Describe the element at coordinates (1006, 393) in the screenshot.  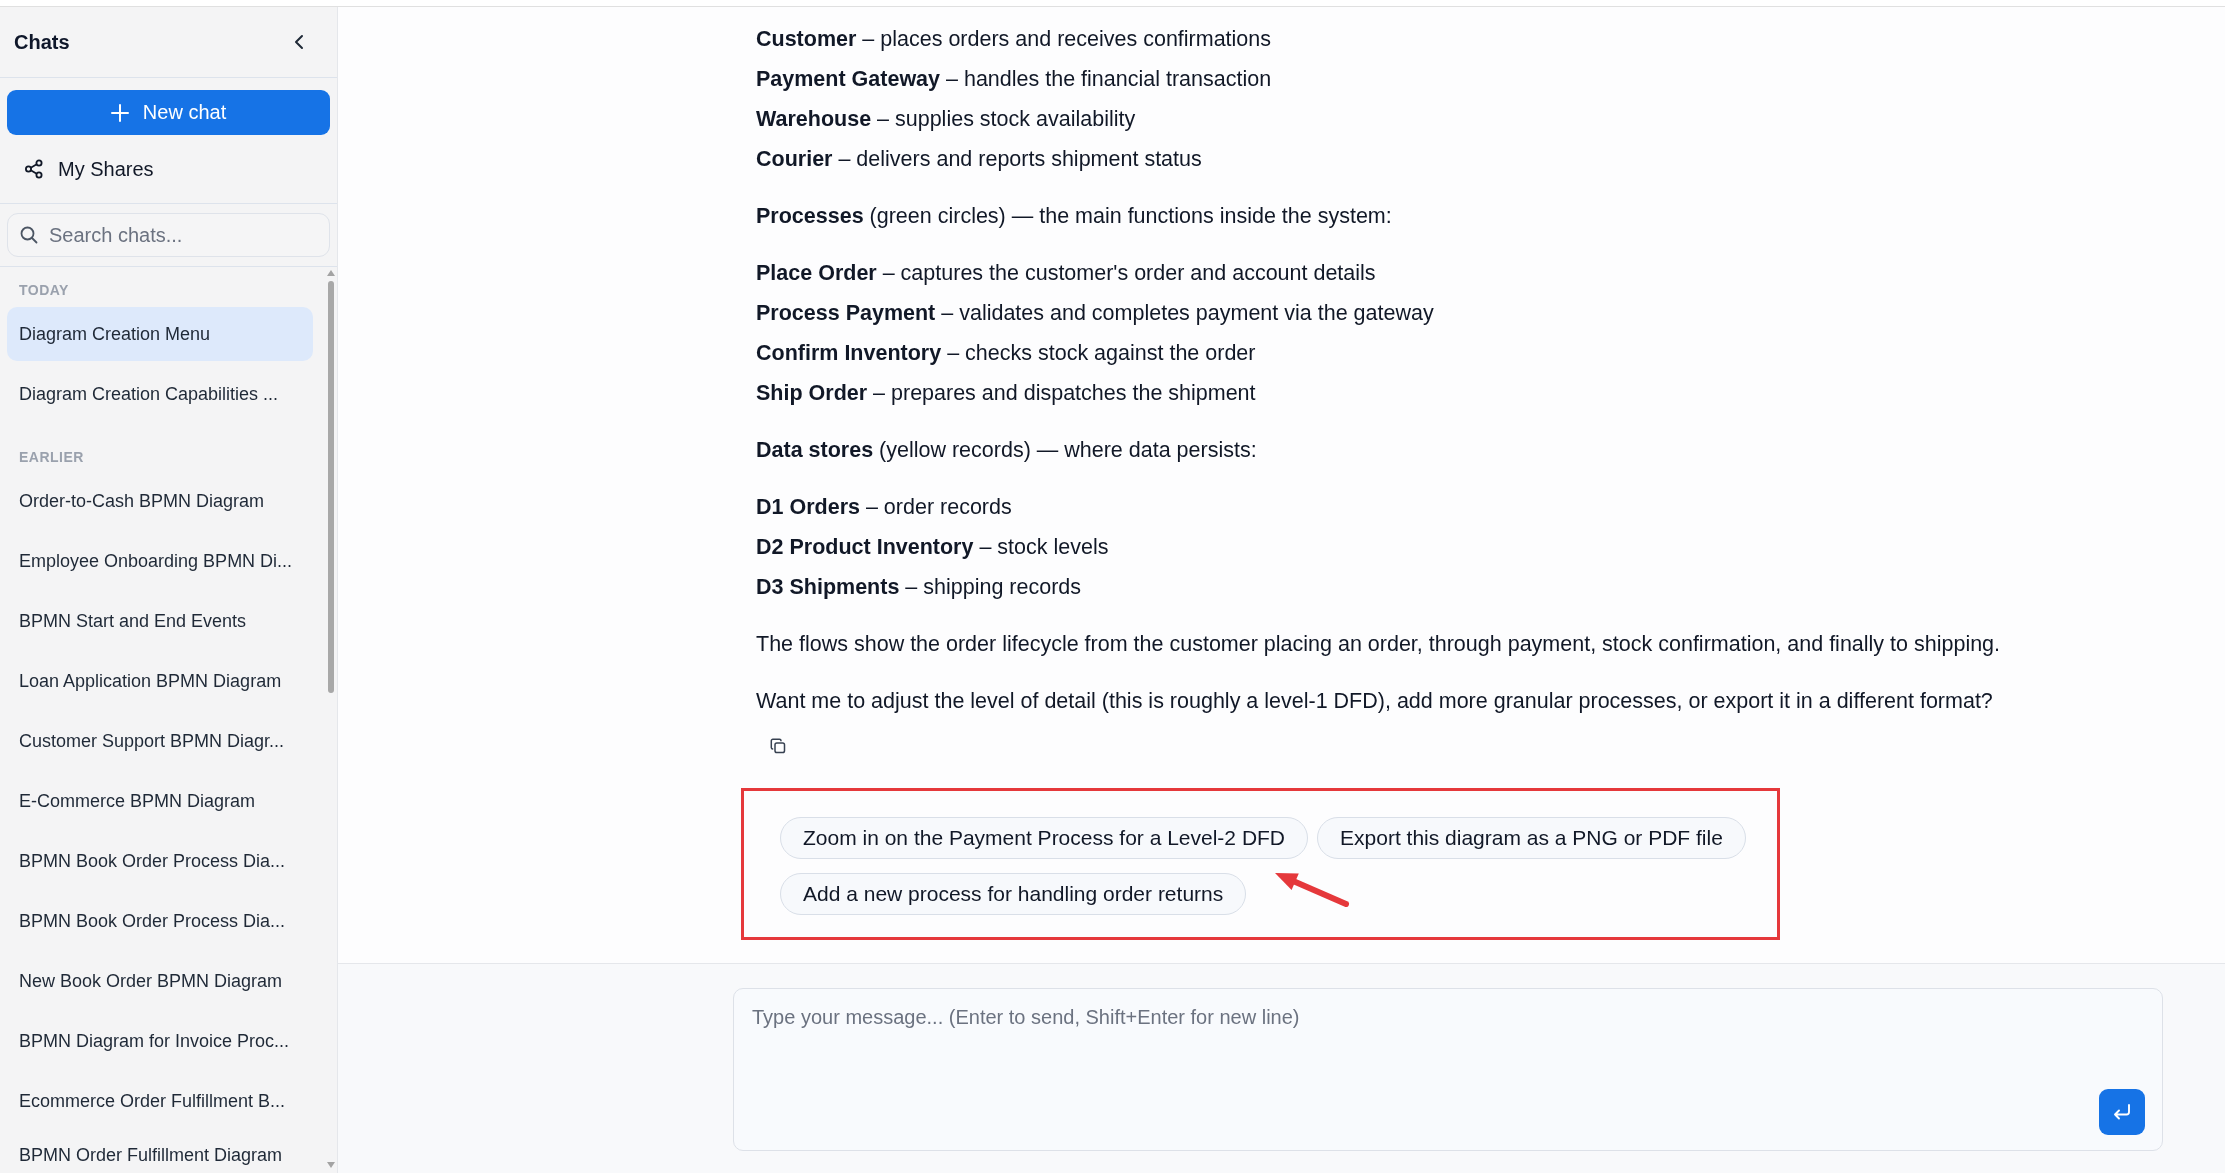
I see `message-line: Ship Order – prepares and dispatches the shipment` at that location.